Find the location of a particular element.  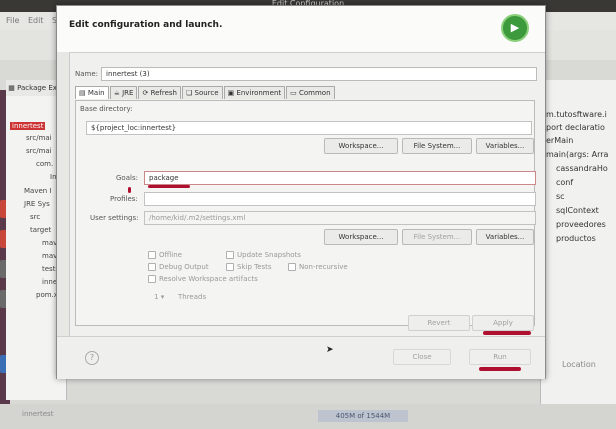

menu-edit: Edit is located at coordinates (36, 21).